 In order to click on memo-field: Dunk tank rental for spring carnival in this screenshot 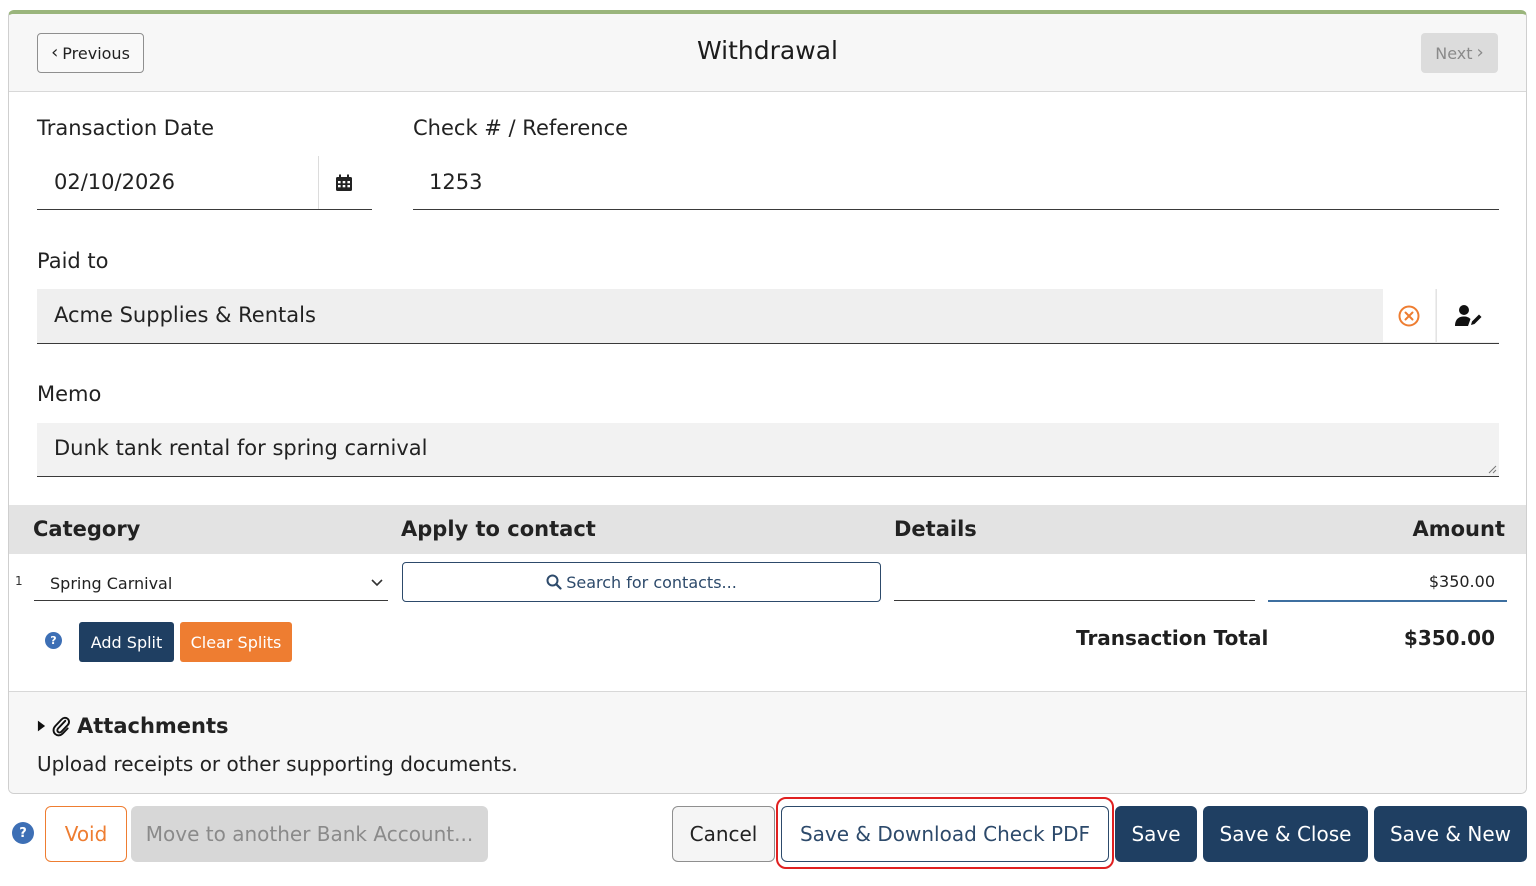, I will do `click(768, 450)`.